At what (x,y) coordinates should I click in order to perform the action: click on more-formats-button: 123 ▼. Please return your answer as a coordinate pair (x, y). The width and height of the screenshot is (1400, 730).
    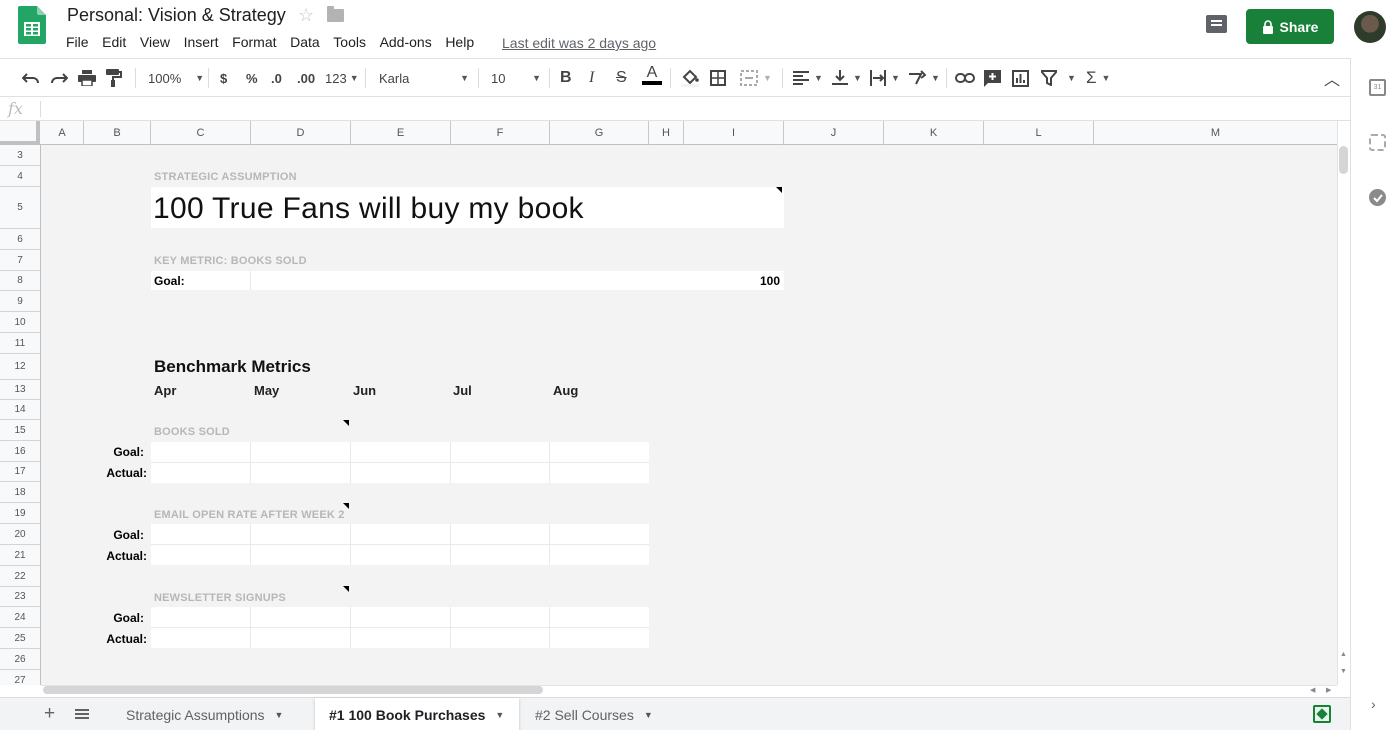
    Looking at the image, I should click on (342, 78).